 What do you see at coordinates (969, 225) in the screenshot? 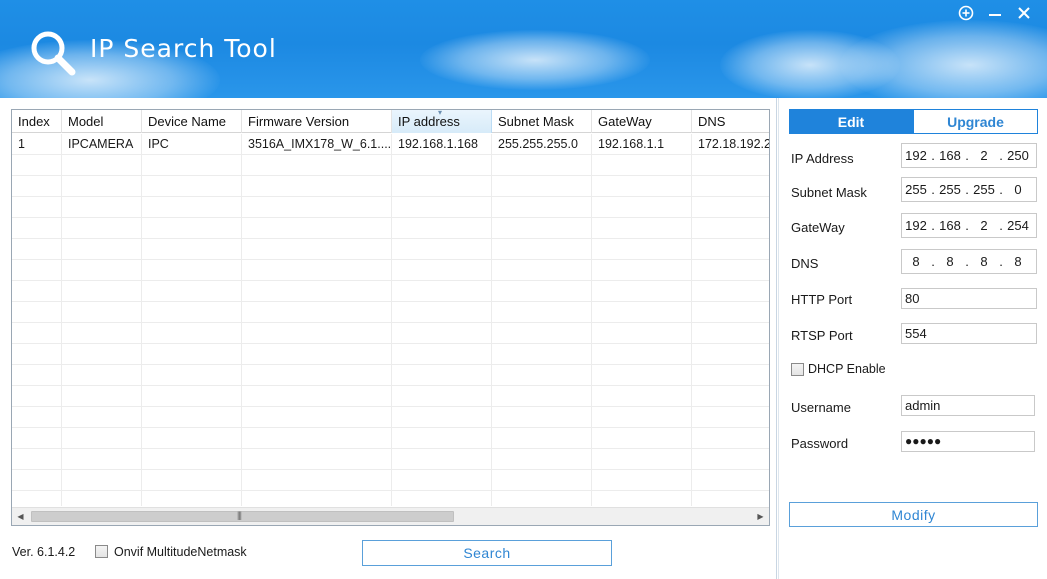
I see `gateway-field: 192. 168. 2. 254` at bounding box center [969, 225].